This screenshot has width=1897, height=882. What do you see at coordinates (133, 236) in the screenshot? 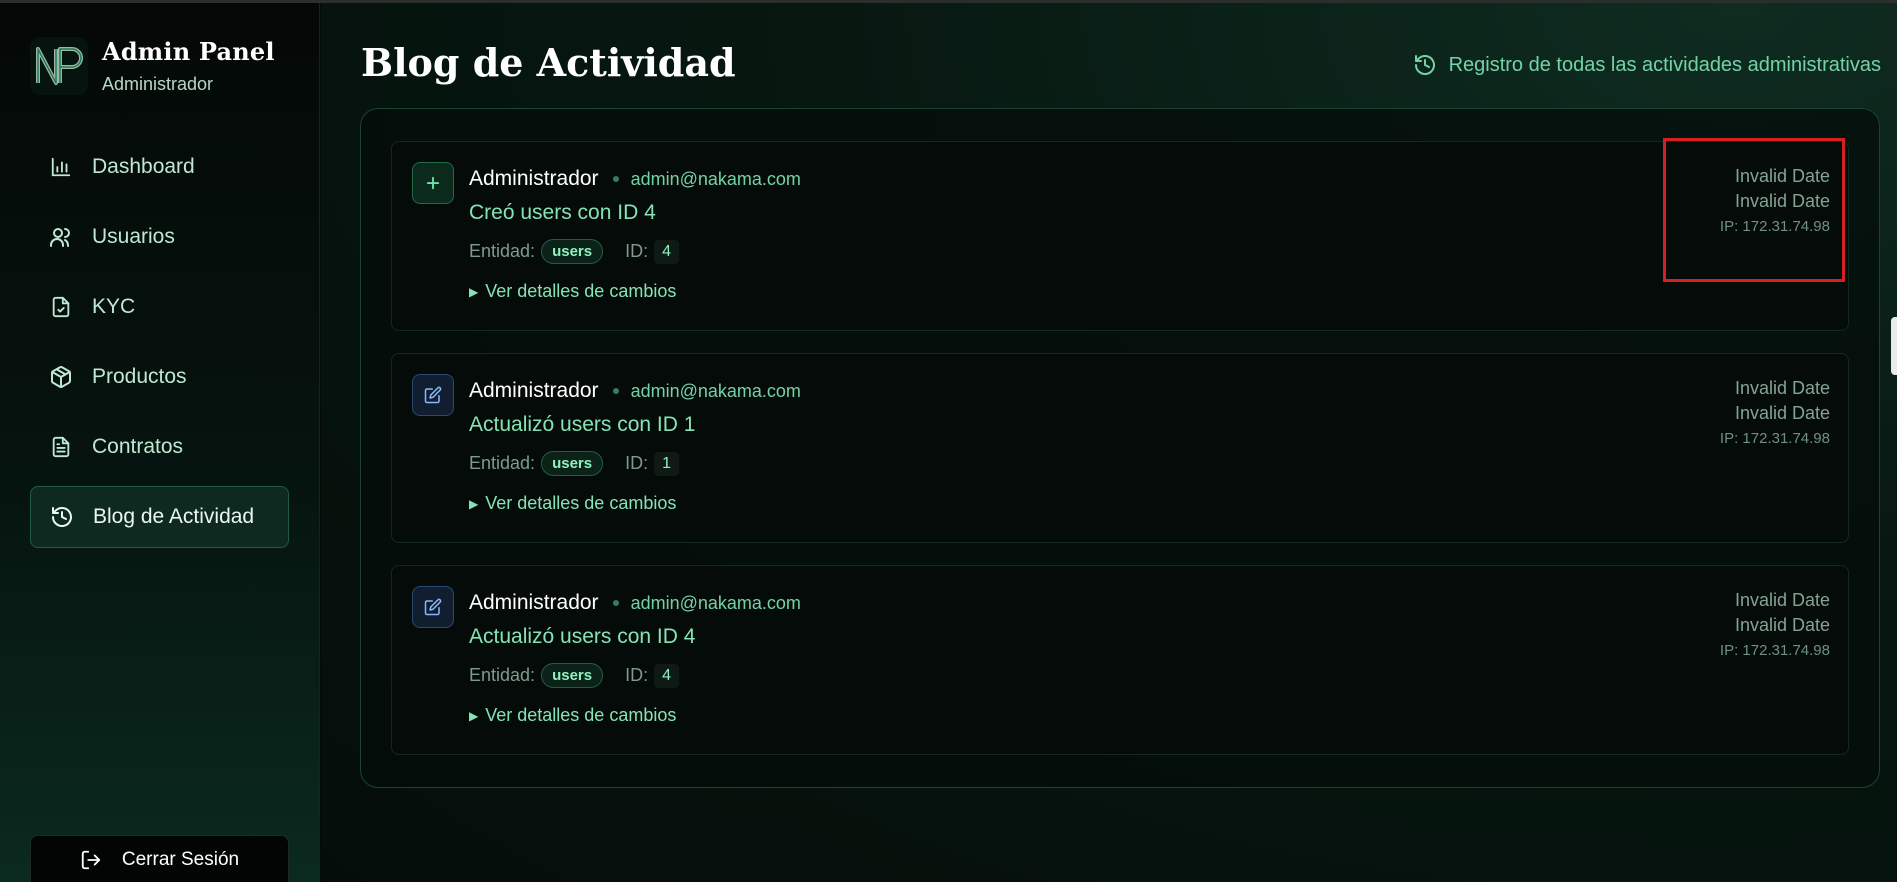
I see `sidebar-item-label: Usuarios` at bounding box center [133, 236].